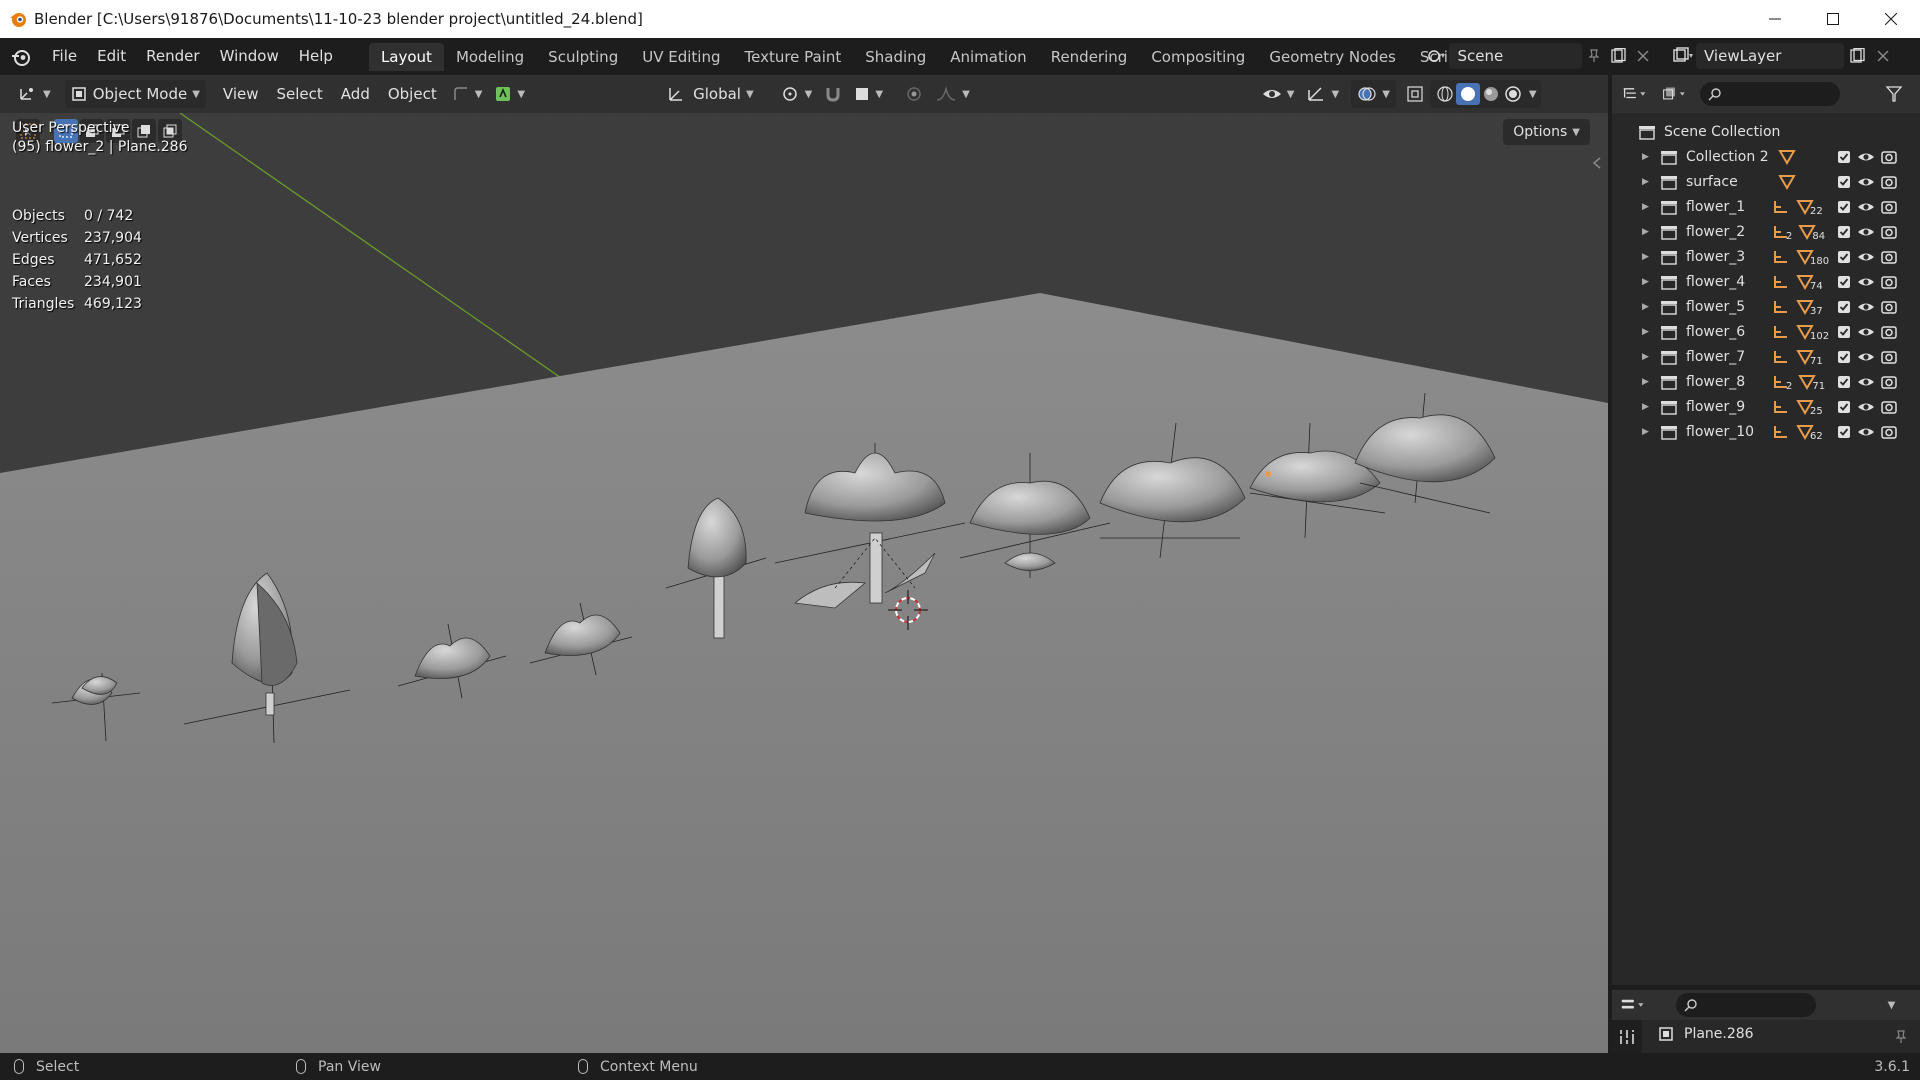  I want to click on tab-modeling: Modeling, so click(490, 57).